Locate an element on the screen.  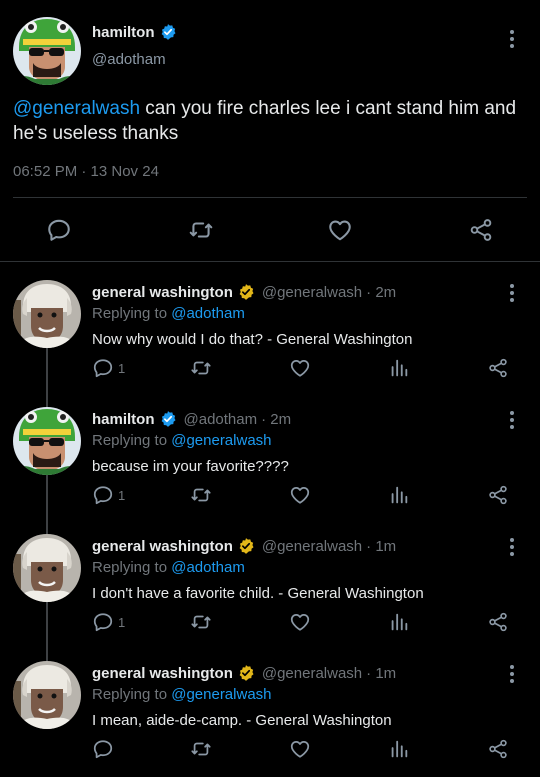
main-actions-bar is located at coordinates (270, 229).